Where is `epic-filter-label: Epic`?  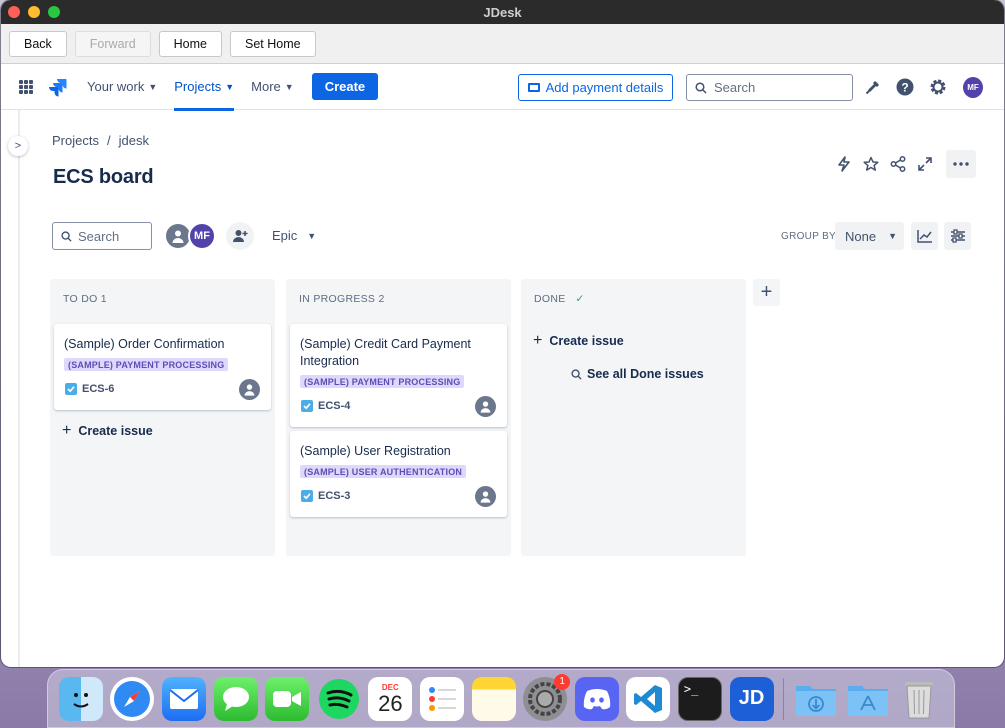 epic-filter-label: Epic is located at coordinates (285, 235).